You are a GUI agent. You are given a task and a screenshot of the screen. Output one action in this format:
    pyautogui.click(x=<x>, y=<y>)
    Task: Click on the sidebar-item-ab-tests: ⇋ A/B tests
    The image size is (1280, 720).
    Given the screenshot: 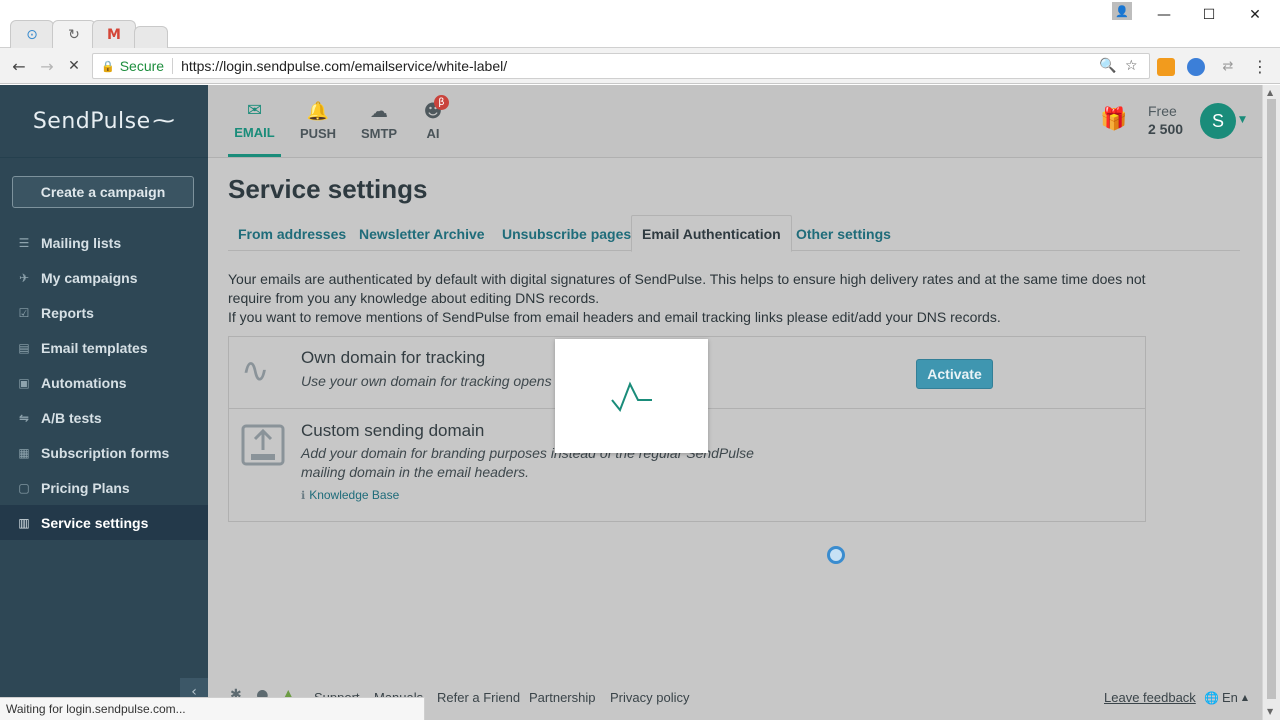 What is the action you would take?
    pyautogui.click(x=104, y=417)
    